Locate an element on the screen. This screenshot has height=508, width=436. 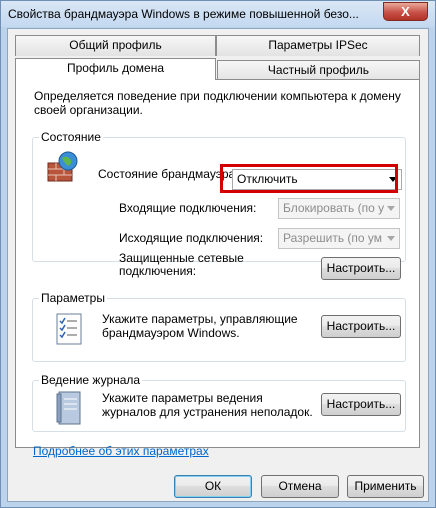
tab-domain-profile: Профиль домена is located at coordinates (115, 69).